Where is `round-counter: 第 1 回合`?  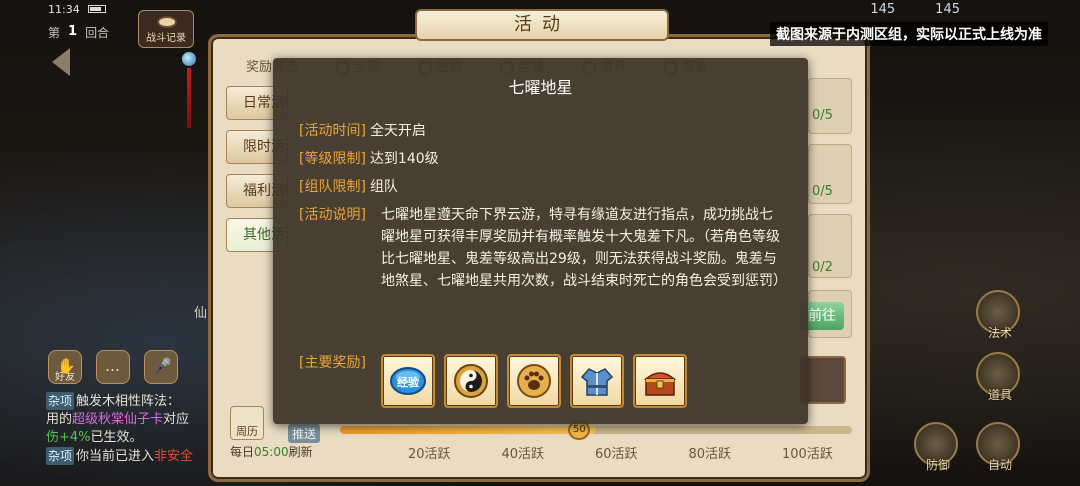 round-counter: 第 1 回合 is located at coordinates (78, 32).